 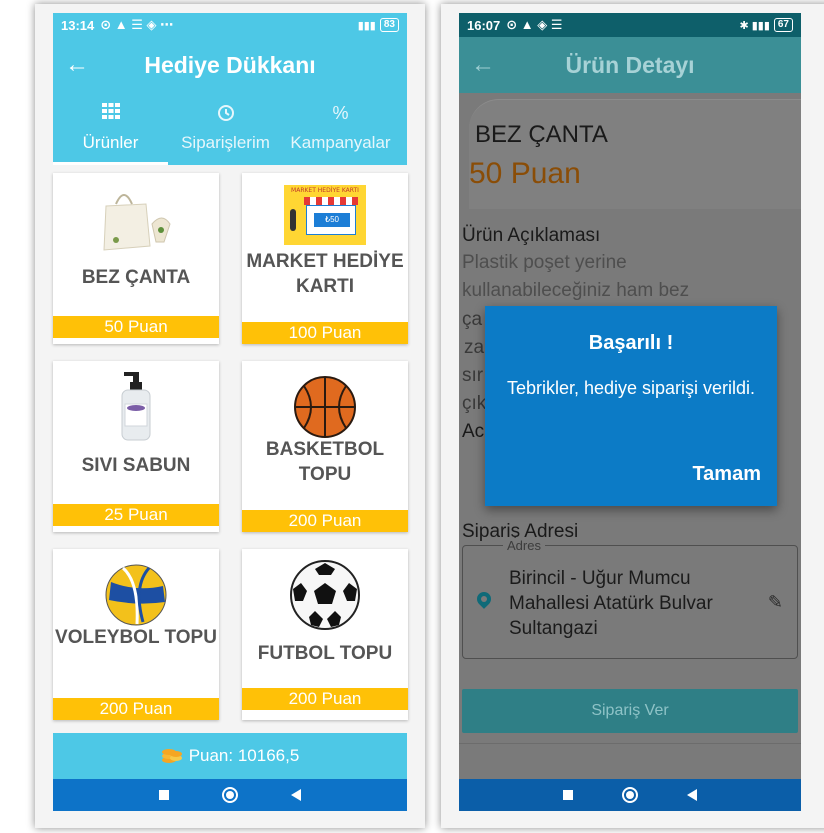 I want to click on app-bar: ← Hediye Dükkanı, so click(x=230, y=65).